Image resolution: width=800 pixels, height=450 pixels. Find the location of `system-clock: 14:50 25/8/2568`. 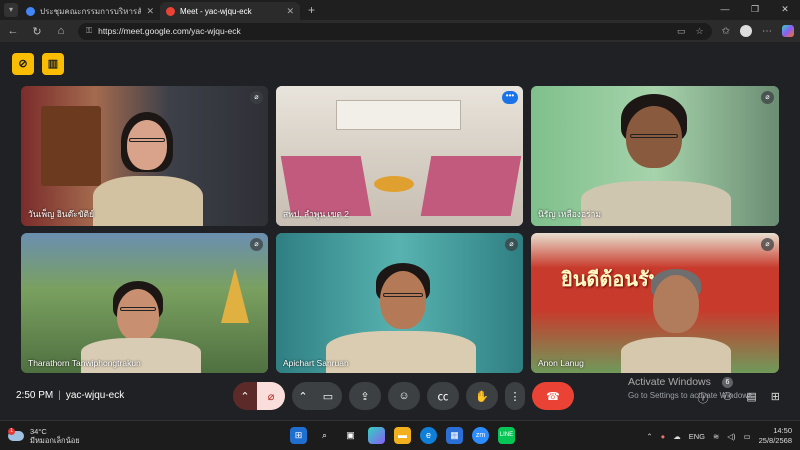

system-clock: 14:50 25/8/2568 is located at coordinates (775, 436).